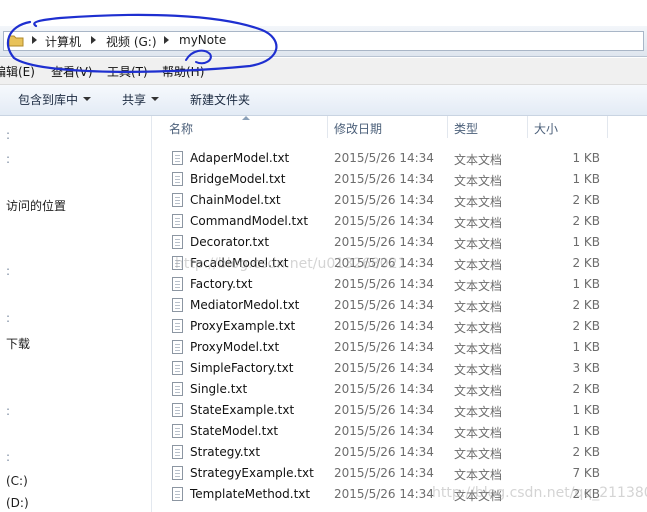 Image resolution: width=647 pixels, height=512 pixels. Describe the element at coordinates (202, 40) in the screenshot. I see `breadcrumb-mynote: myNote` at that location.